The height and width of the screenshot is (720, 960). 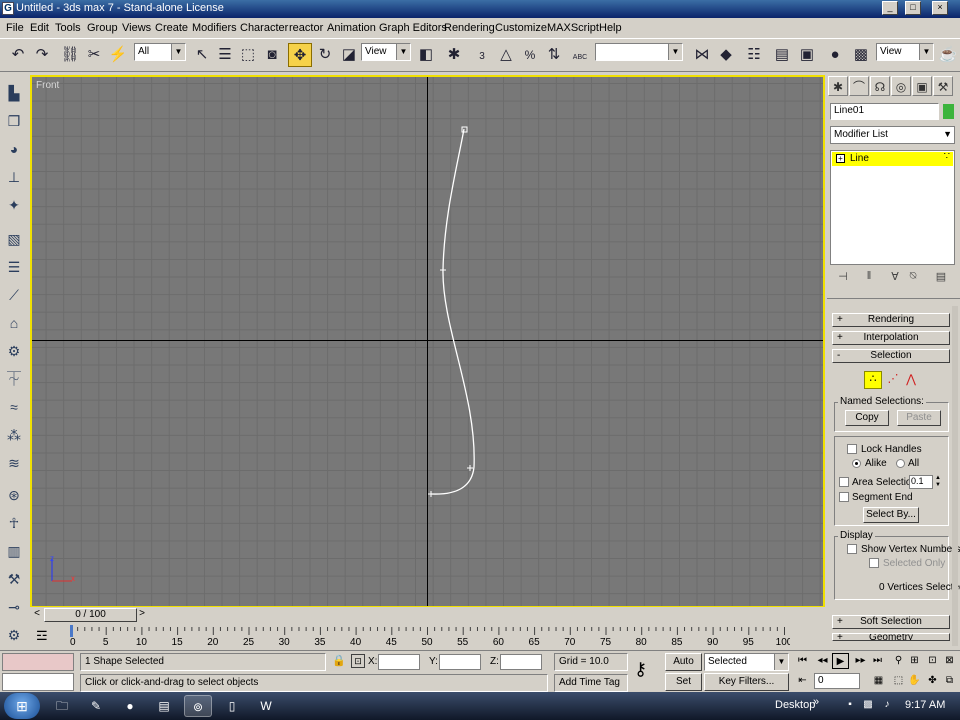 What do you see at coordinates (426, 55) in the screenshot?
I see `pivot-center-icon: ◧` at bounding box center [426, 55].